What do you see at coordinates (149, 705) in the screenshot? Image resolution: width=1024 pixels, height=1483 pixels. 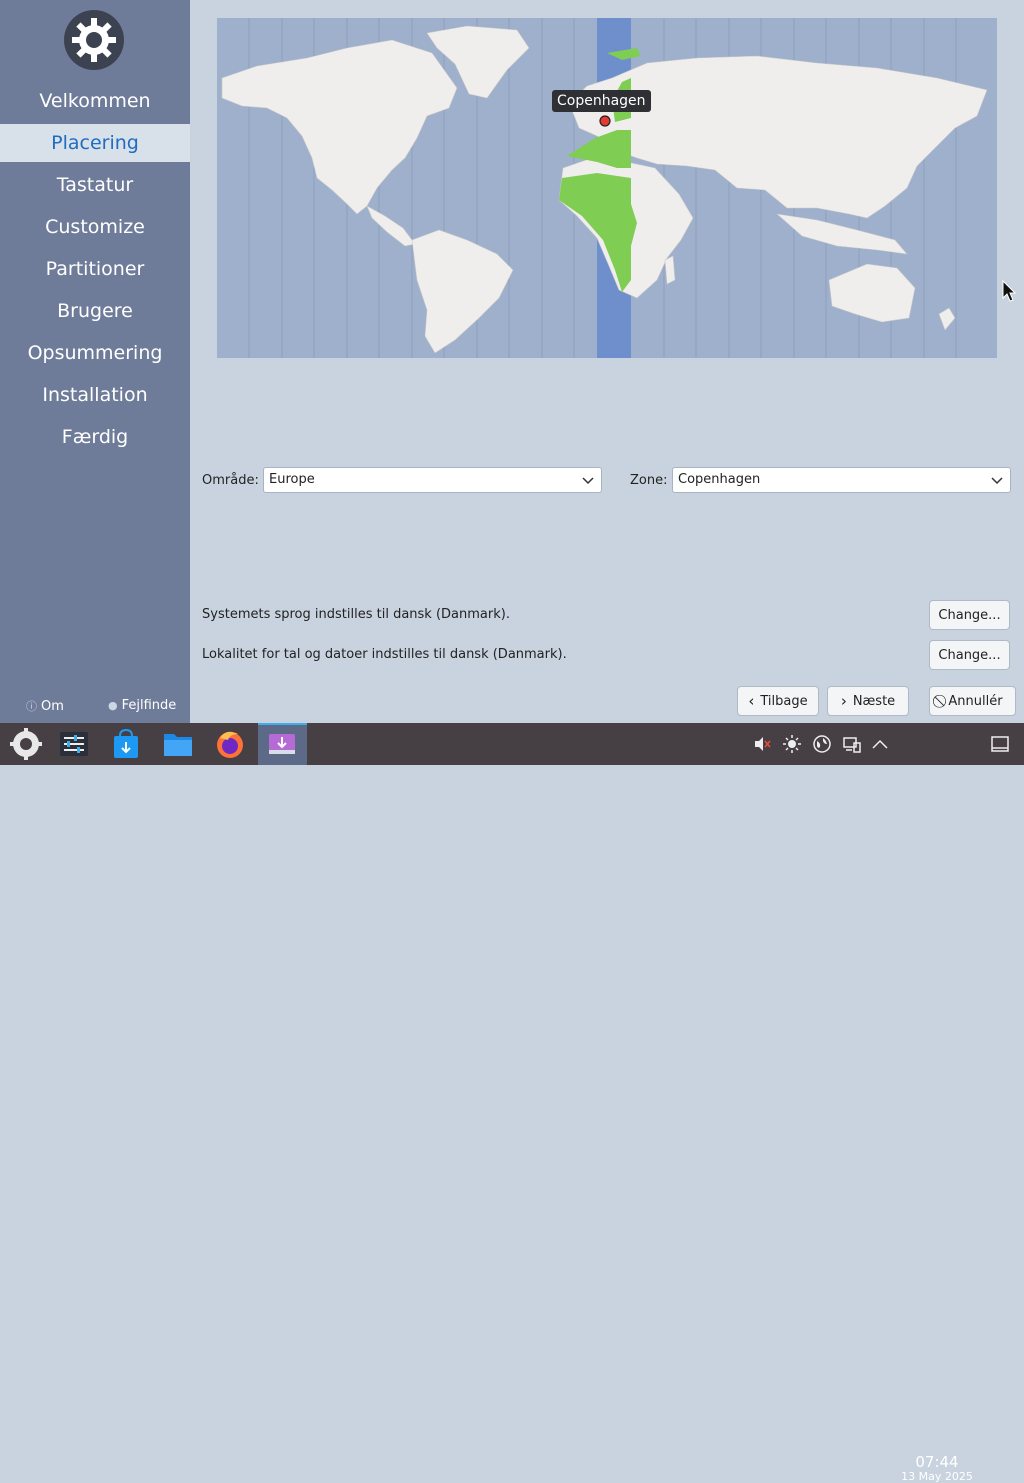 I see `debug-label: Fejlfinde` at bounding box center [149, 705].